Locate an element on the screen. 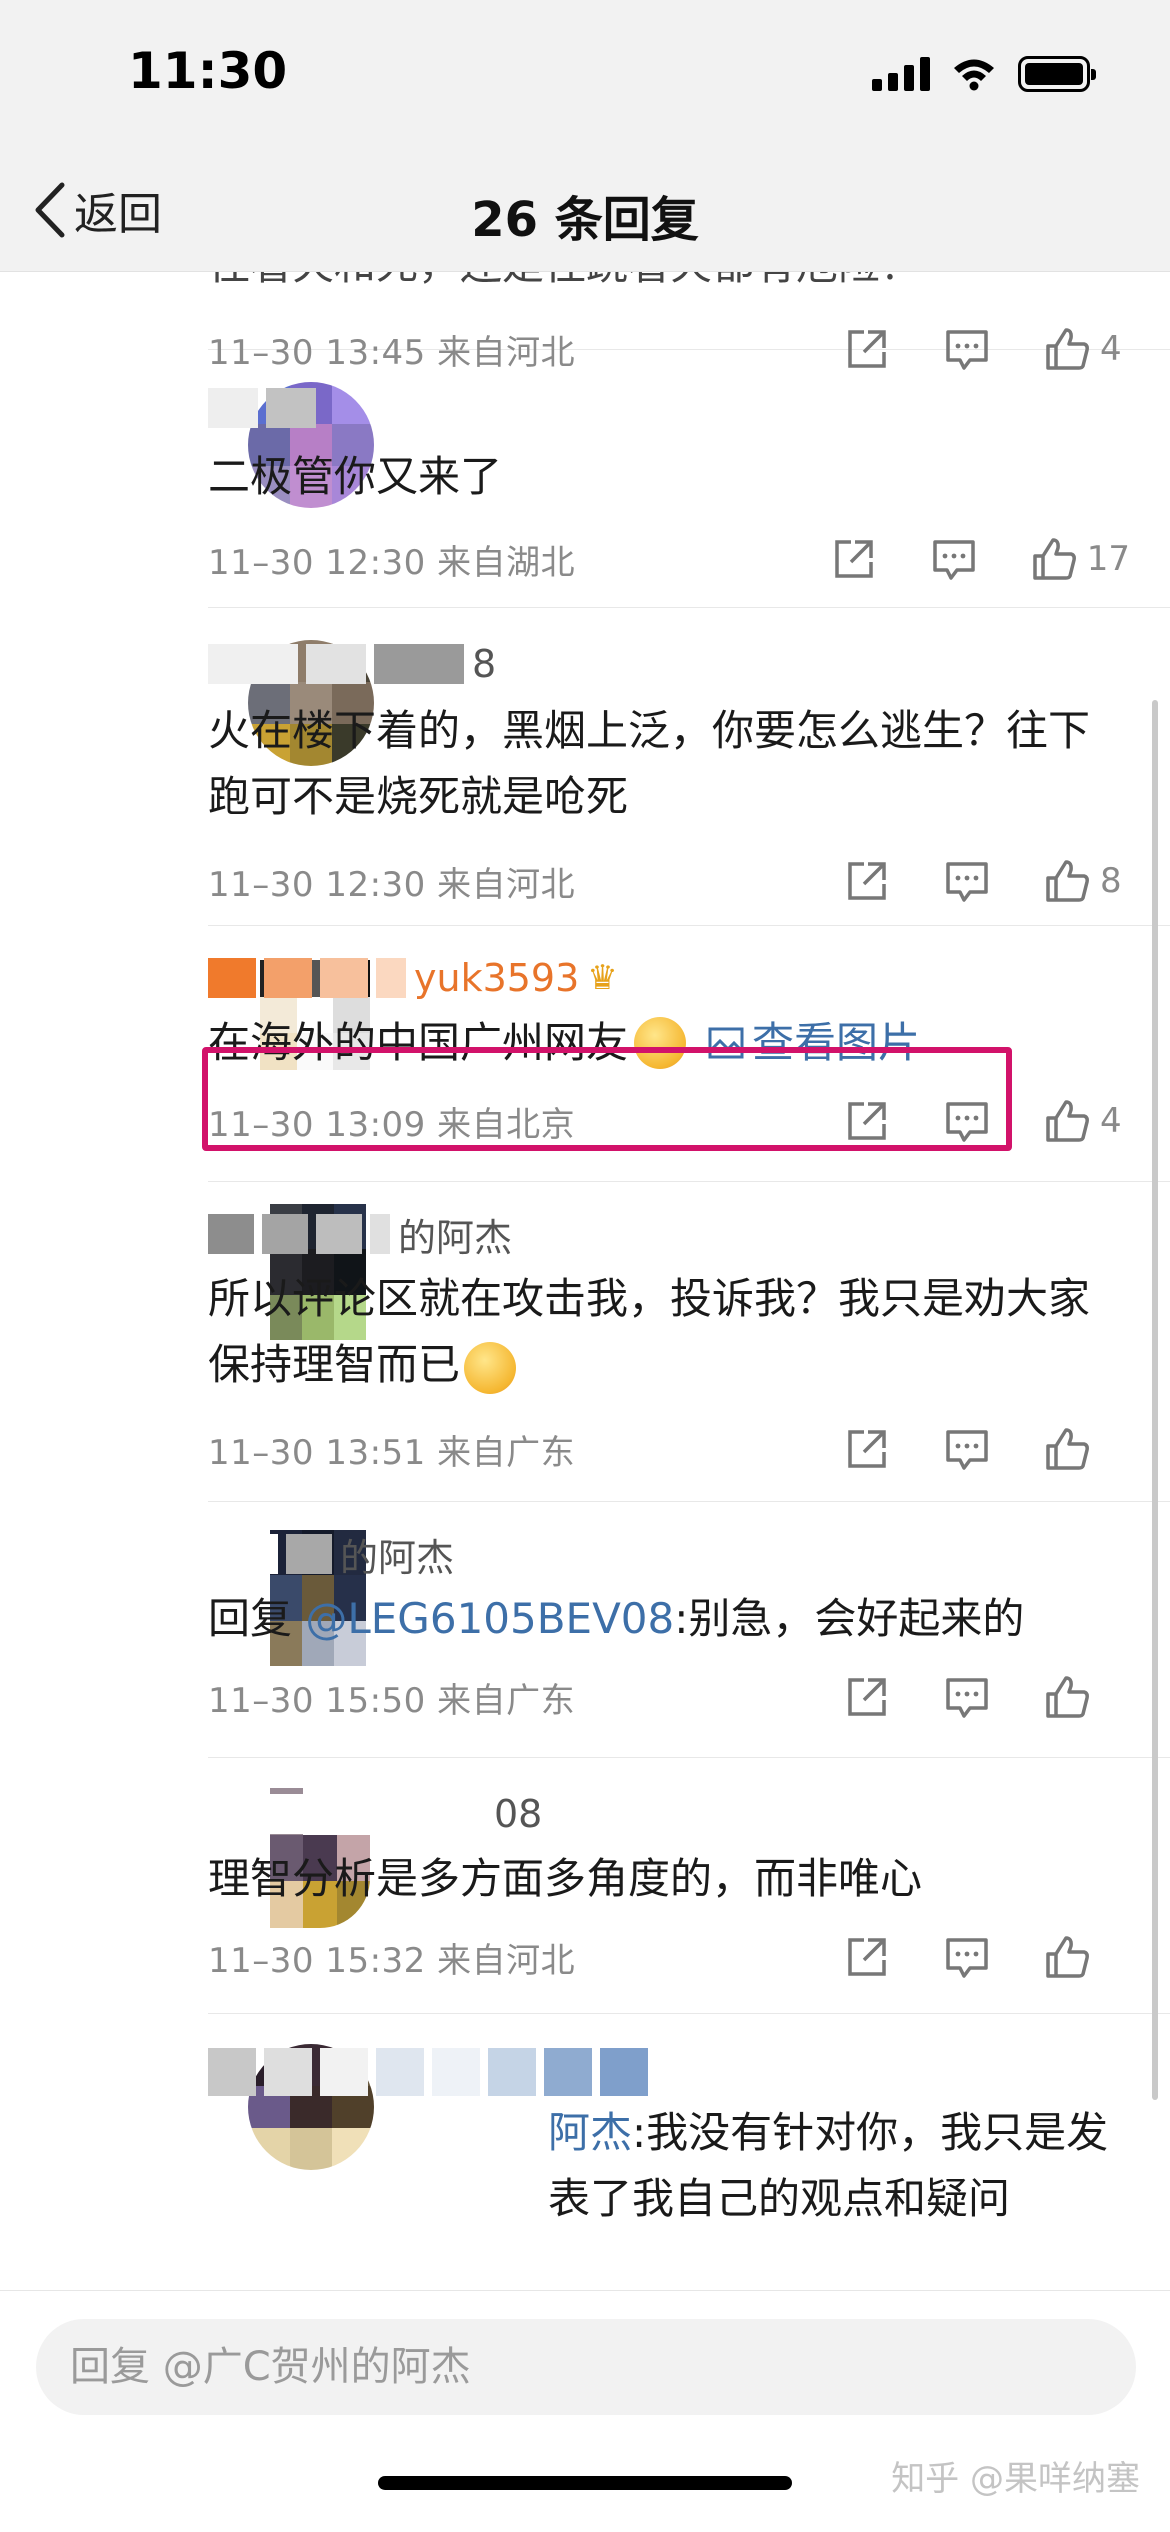  home-indicator is located at coordinates (585, 2483).